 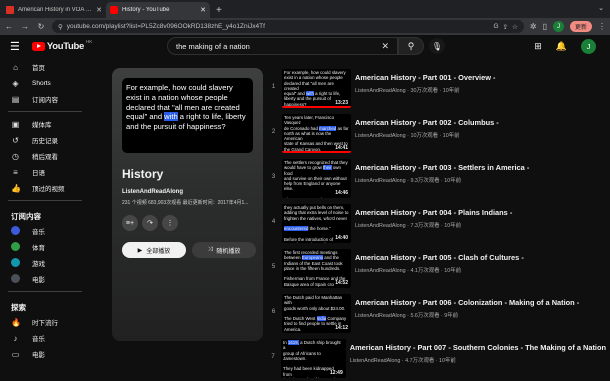 What do you see at coordinates (385, 46) in the screenshot?
I see `clear-search-icon: ✕` at bounding box center [385, 46].